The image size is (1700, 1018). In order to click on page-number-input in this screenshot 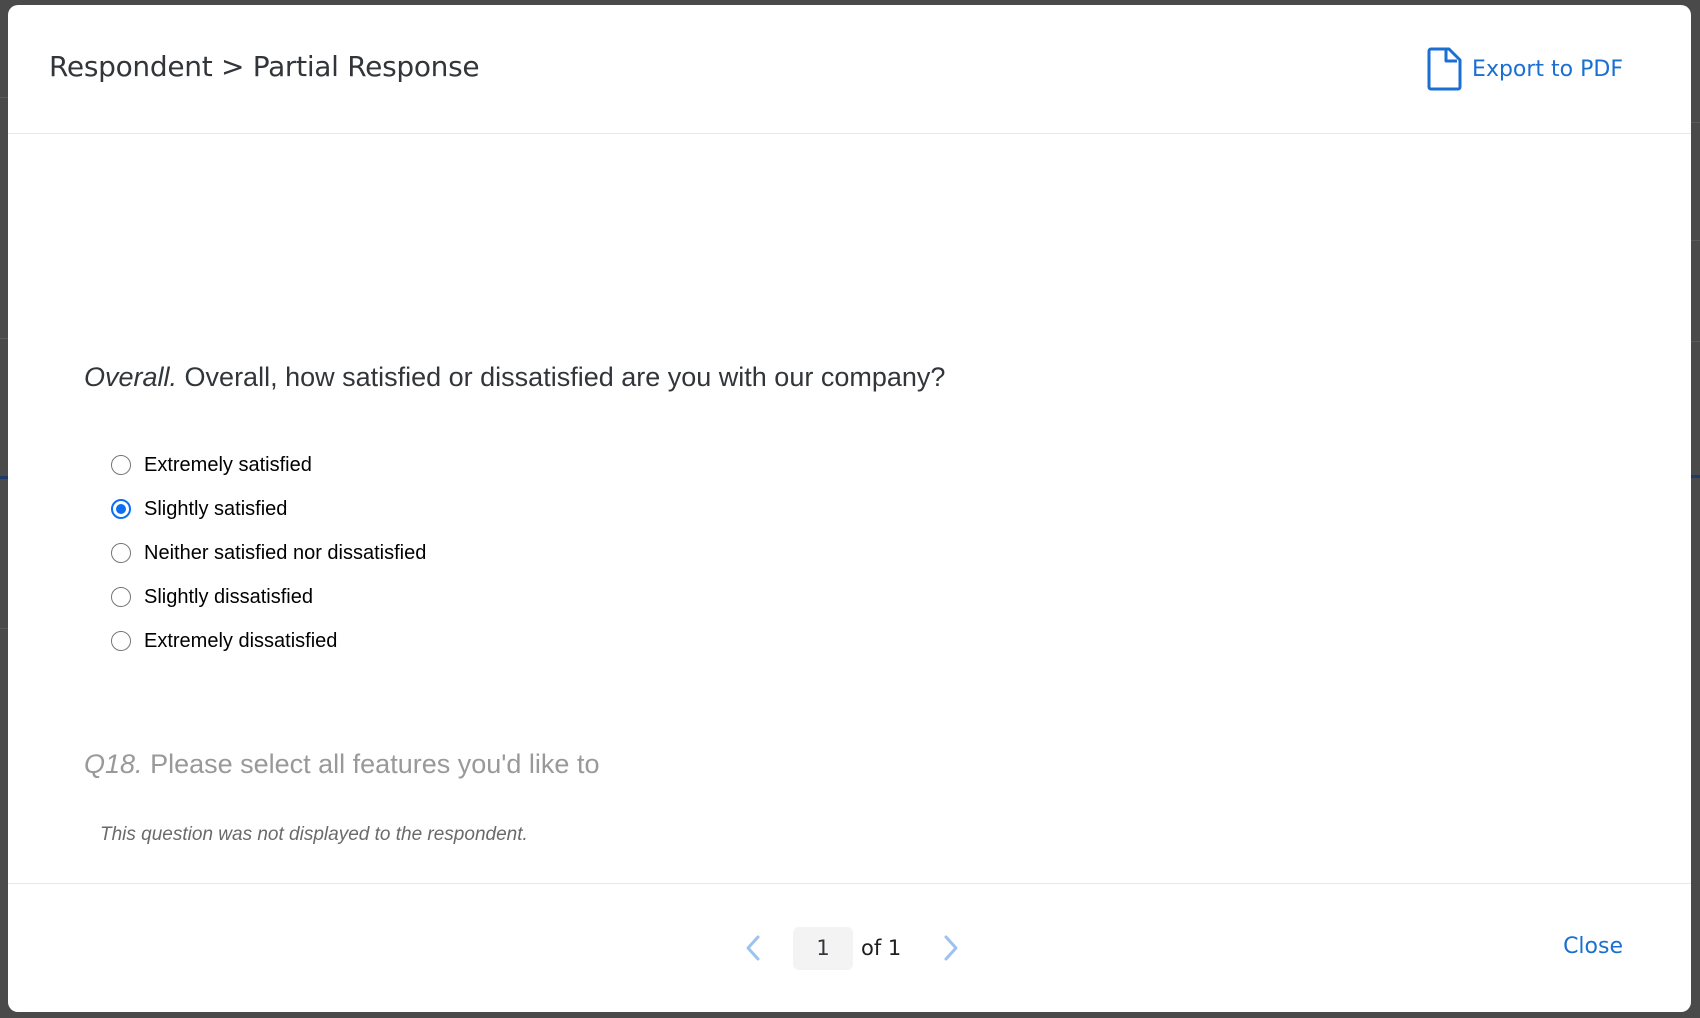, I will do `click(823, 948)`.